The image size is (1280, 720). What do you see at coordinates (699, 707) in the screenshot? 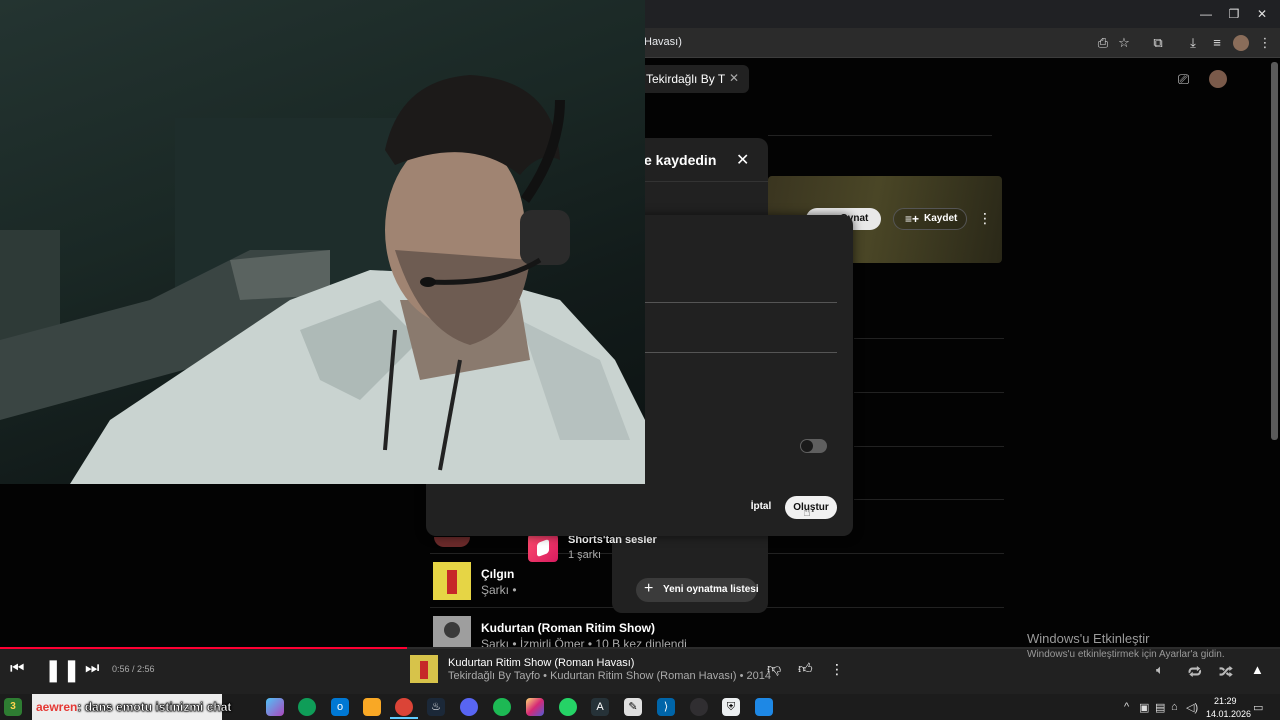
I see `obs-icon` at bounding box center [699, 707].